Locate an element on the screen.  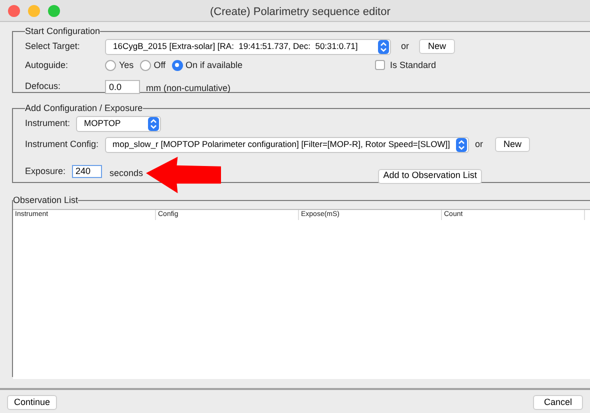
config-select: mop_slow_r [MOPTOP Polarimeter configuration] [Filter=[MOP-R], Rotor Speed=[SLOW]] is located at coordinates (286, 144).